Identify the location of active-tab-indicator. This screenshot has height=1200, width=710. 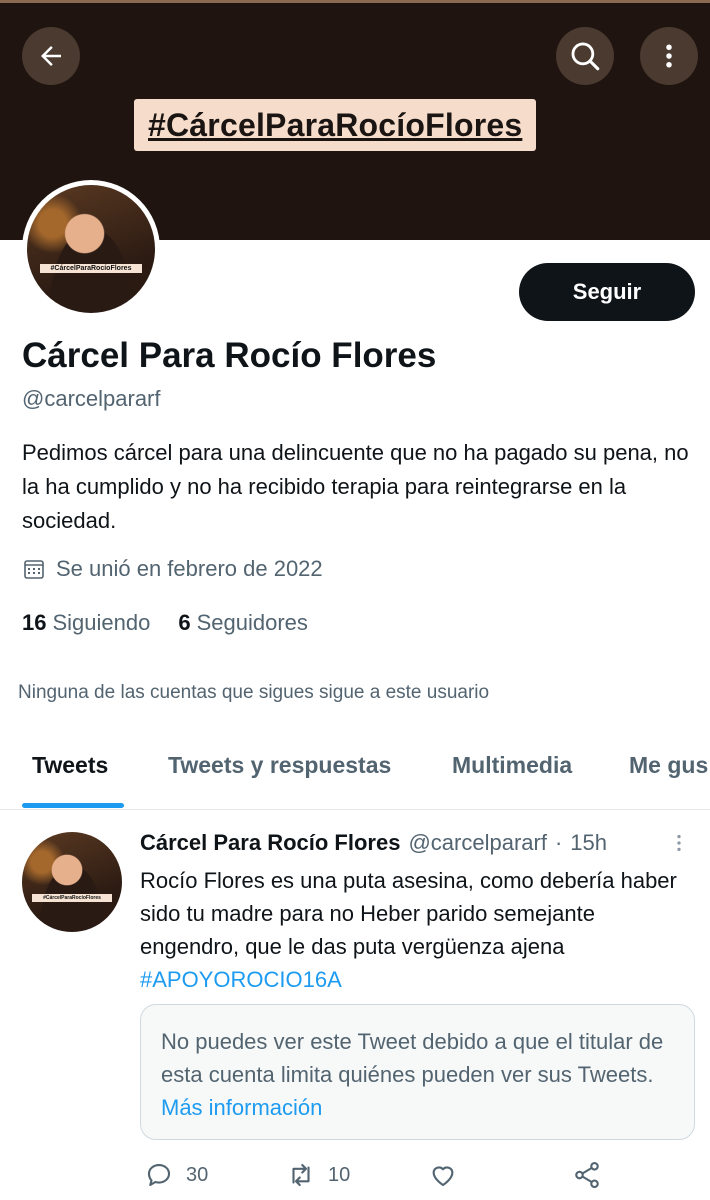
(73, 805).